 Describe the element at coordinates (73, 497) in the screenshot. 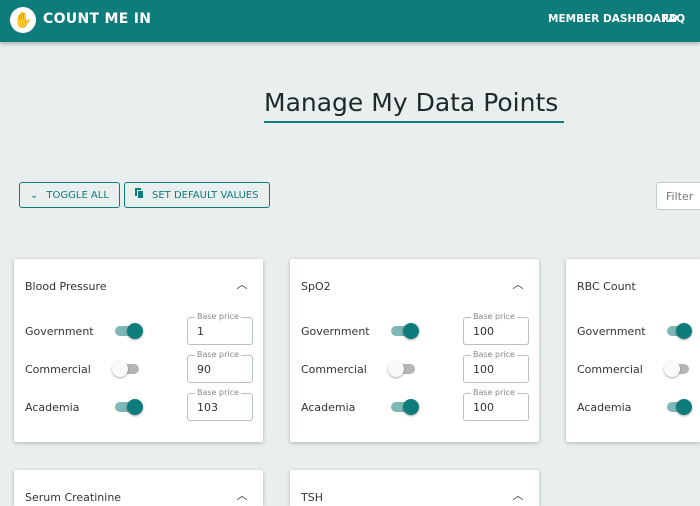

I see `card-title: Serum Creatinine` at that location.